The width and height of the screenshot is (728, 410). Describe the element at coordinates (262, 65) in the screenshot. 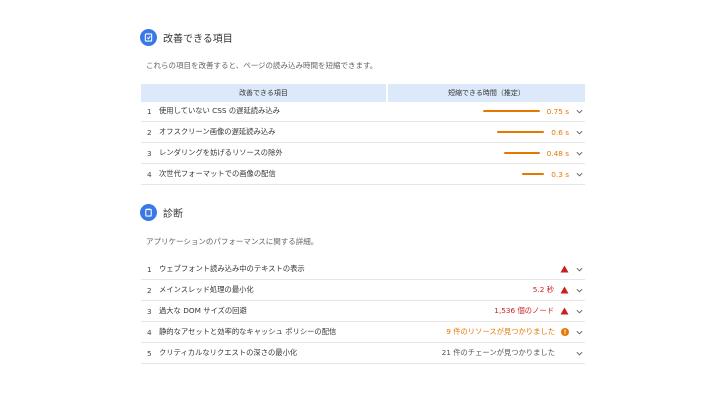

I see `opportunities-description: これらの項目を改善すると、ページの読み込み時間を短縮できます。` at that location.